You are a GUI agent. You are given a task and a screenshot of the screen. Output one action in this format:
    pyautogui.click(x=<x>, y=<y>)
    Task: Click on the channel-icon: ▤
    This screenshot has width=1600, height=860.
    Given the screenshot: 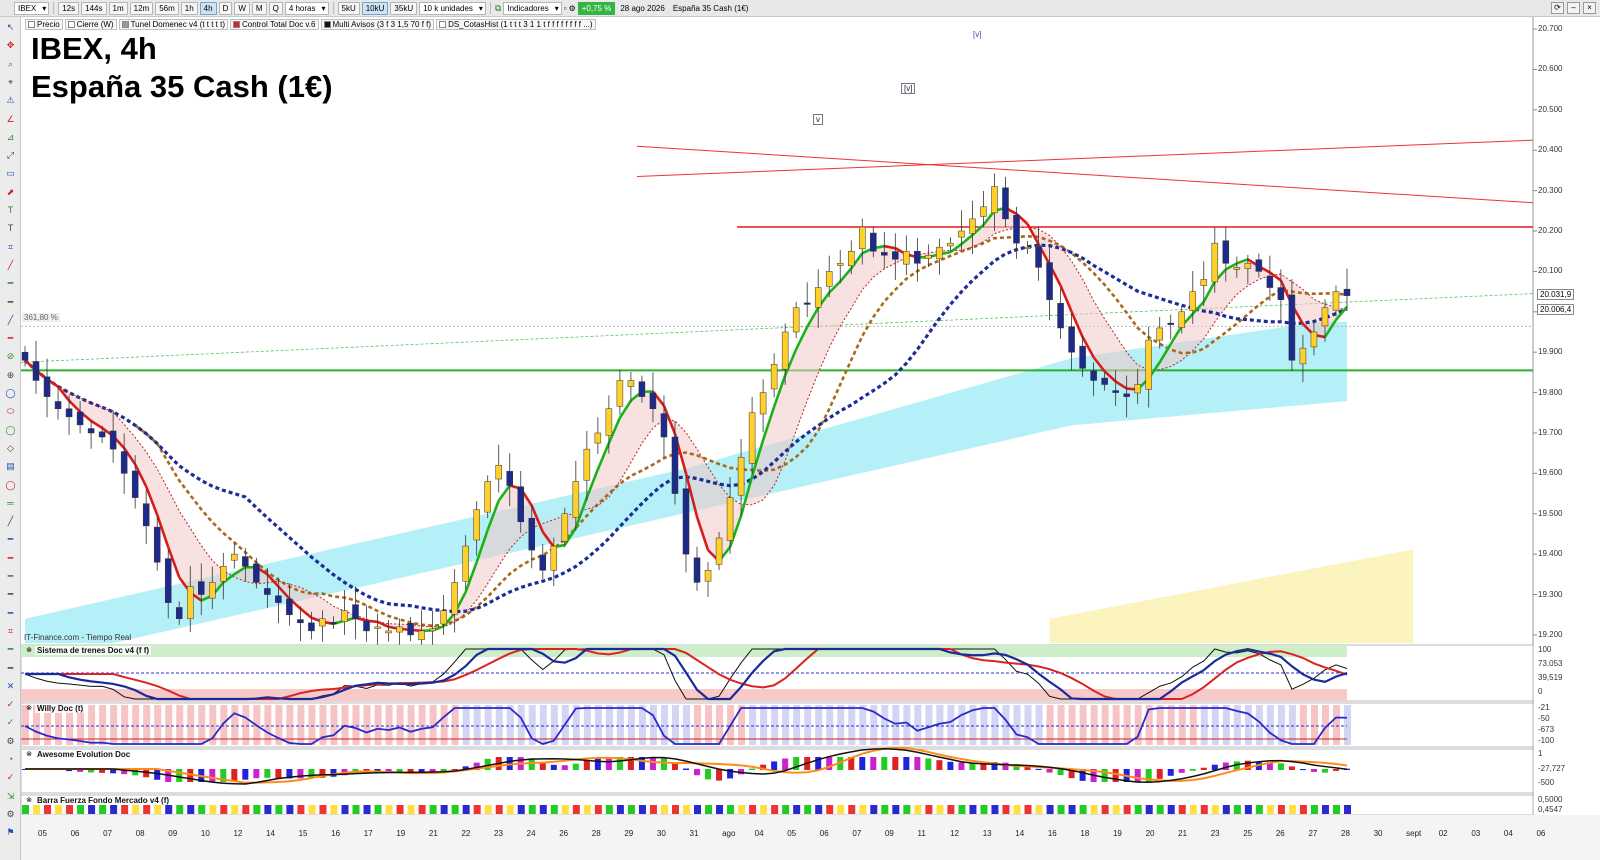 What is the action you would take?
    pyautogui.click(x=10, y=466)
    